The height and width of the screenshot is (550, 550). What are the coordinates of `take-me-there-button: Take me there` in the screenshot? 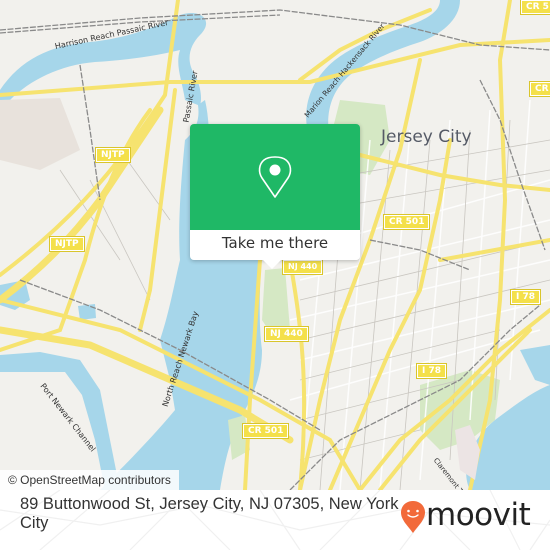 It's located at (275, 245).